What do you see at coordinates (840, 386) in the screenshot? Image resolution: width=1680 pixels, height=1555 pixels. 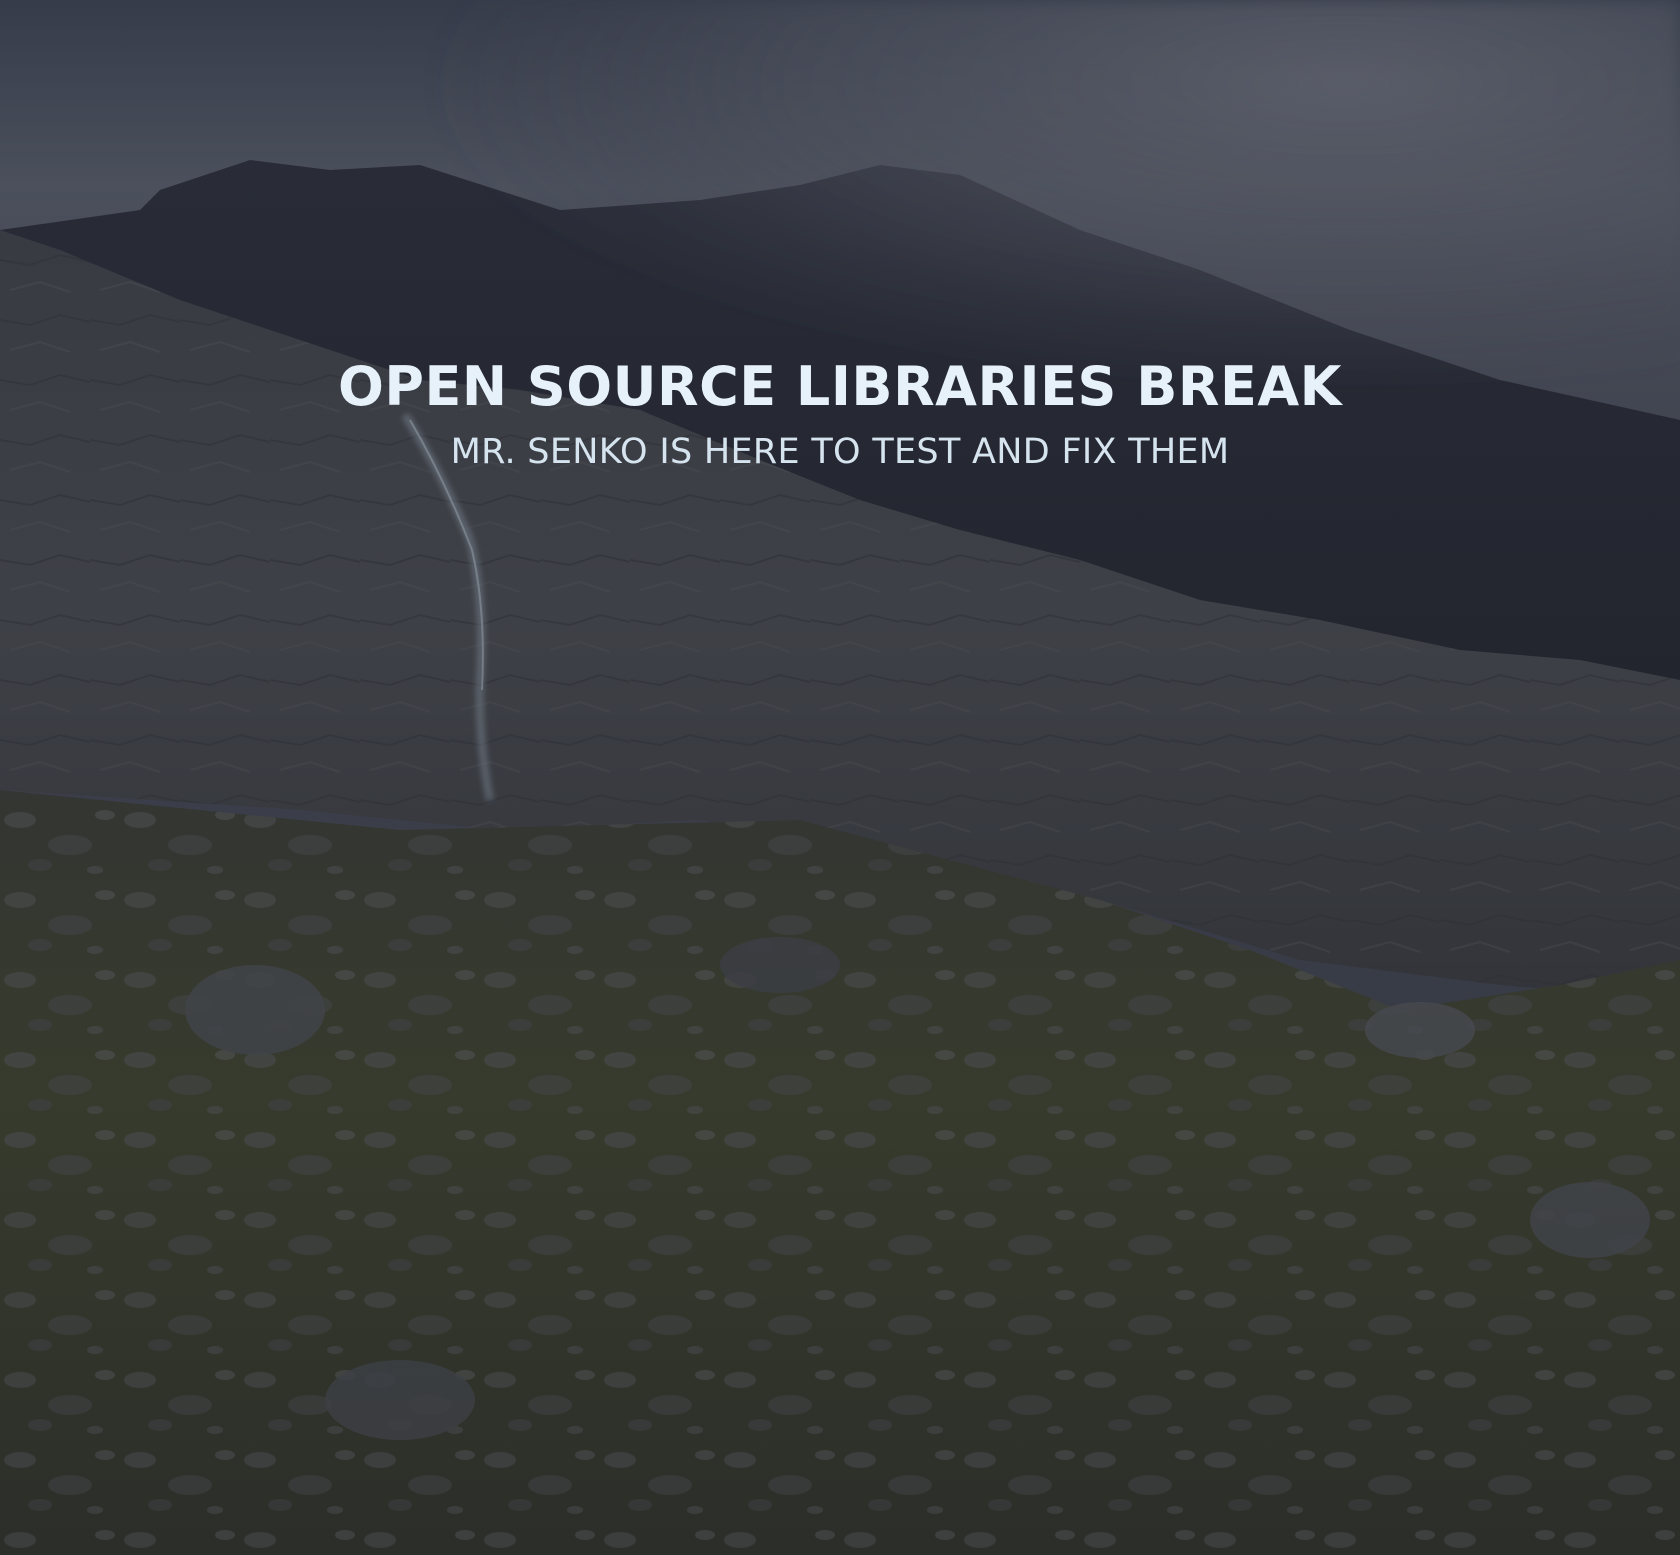 I see `hero-title: OPEN SOURCE LIBRARIES BREAK` at bounding box center [840, 386].